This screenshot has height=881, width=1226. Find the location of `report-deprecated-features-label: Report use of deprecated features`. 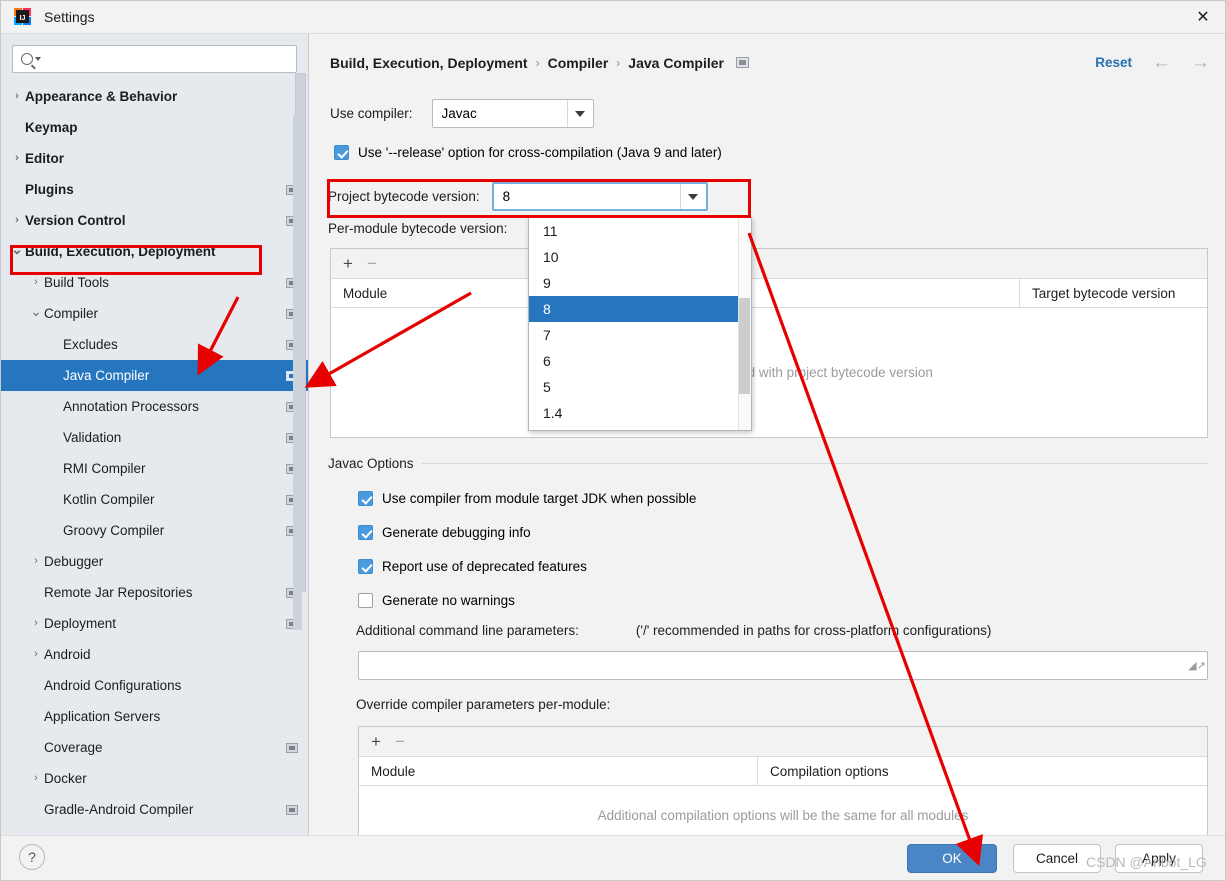

report-deprecated-features-label: Report use of deprecated features is located at coordinates (484, 566).